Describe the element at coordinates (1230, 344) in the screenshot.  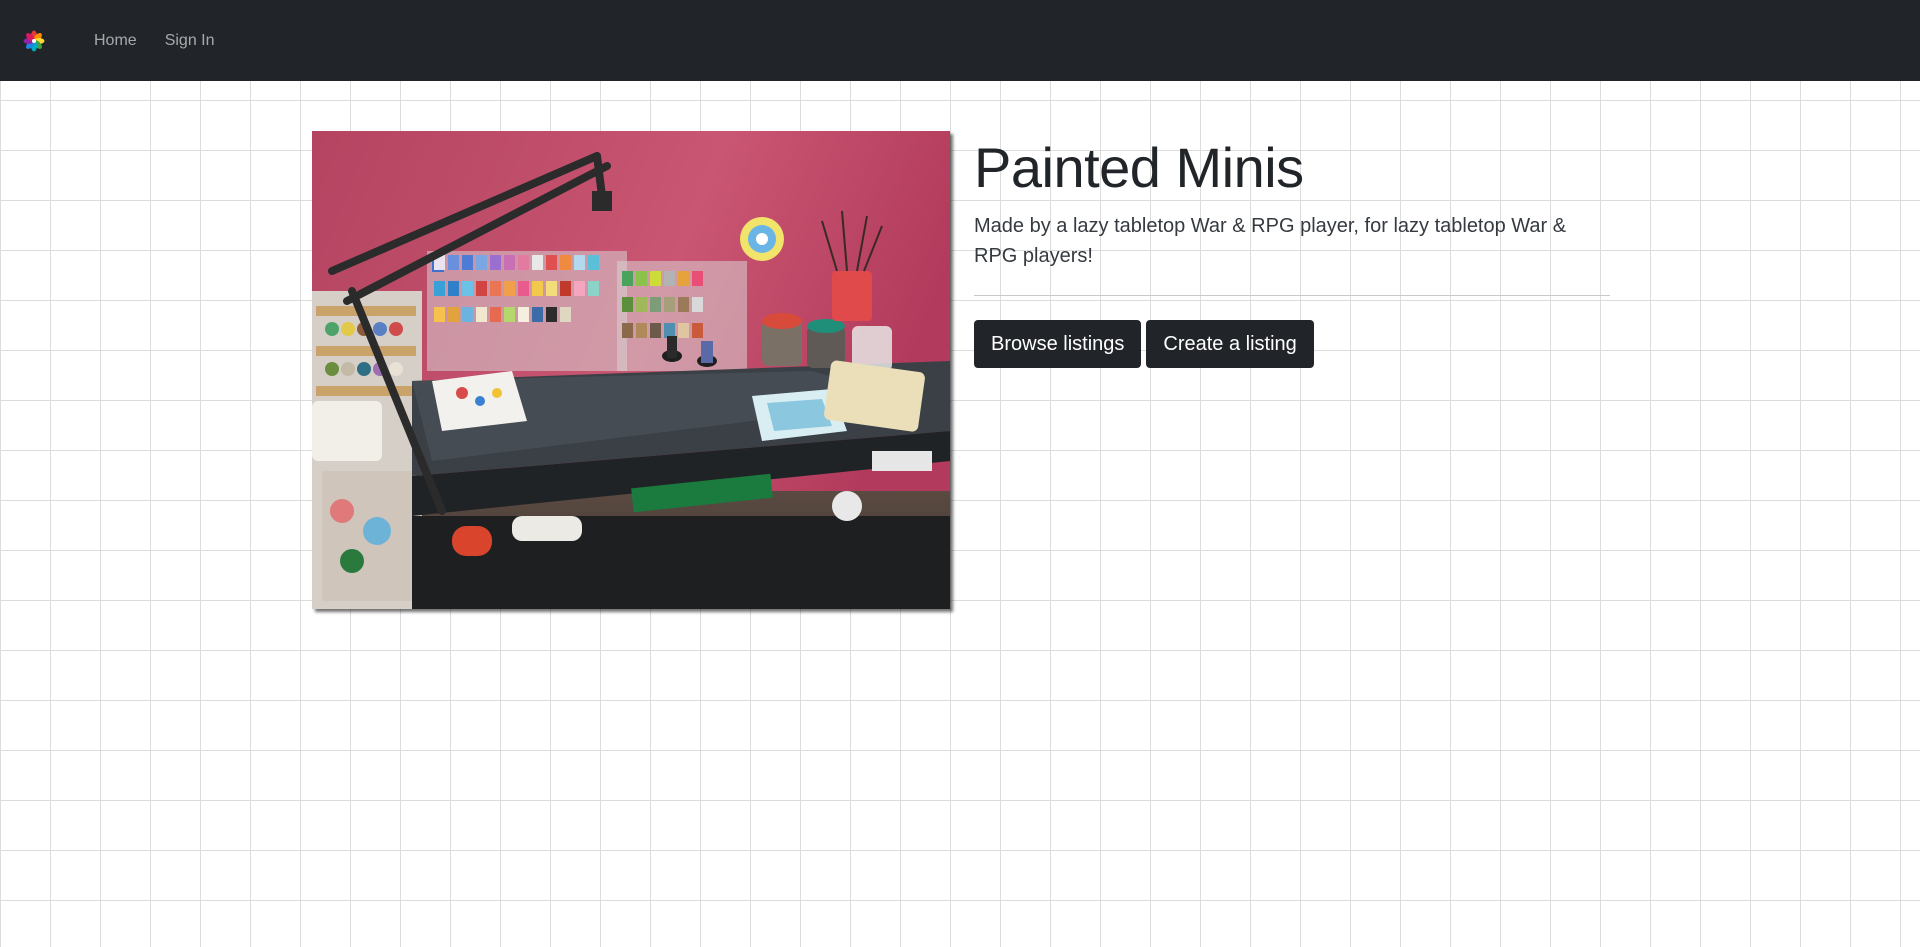
I see `create-listing-button: Create a listing` at that location.